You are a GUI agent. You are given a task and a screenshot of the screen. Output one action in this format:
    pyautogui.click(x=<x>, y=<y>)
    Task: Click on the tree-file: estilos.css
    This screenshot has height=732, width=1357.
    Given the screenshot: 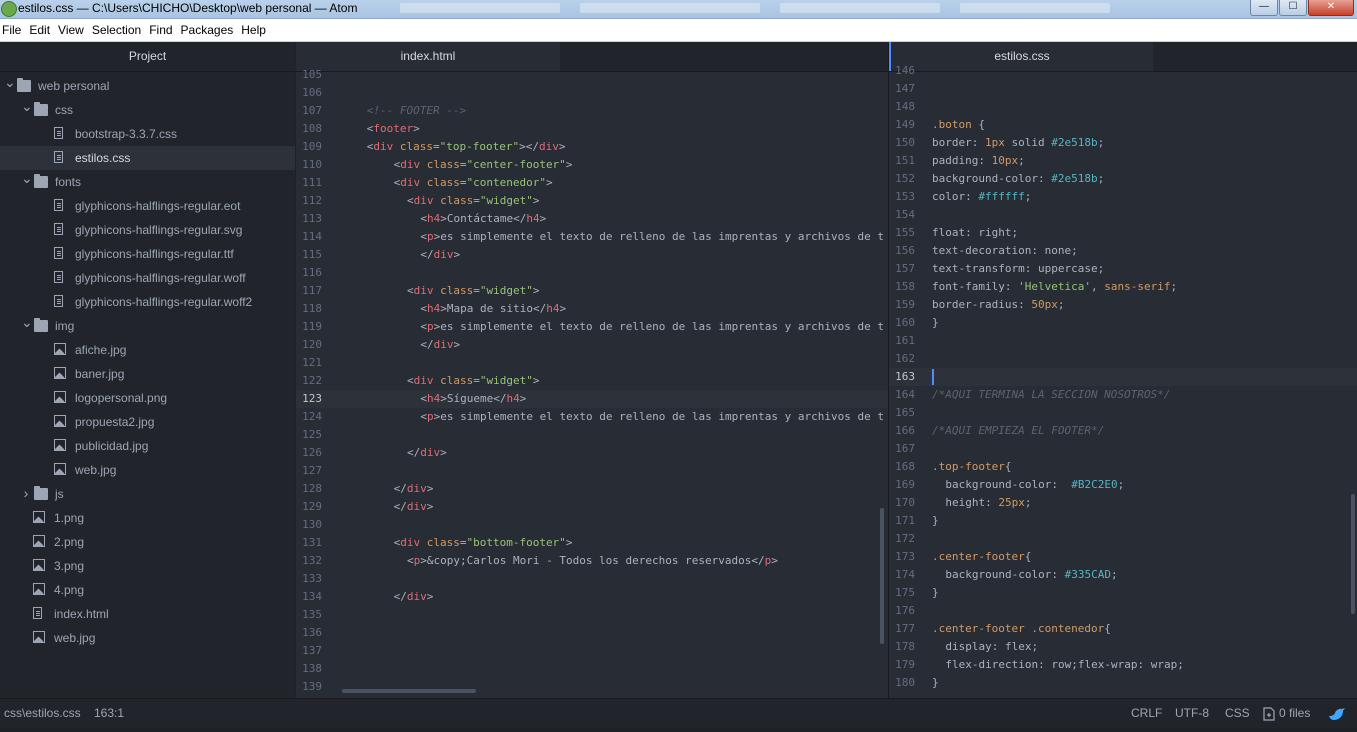 What is the action you would take?
    pyautogui.click(x=147, y=158)
    